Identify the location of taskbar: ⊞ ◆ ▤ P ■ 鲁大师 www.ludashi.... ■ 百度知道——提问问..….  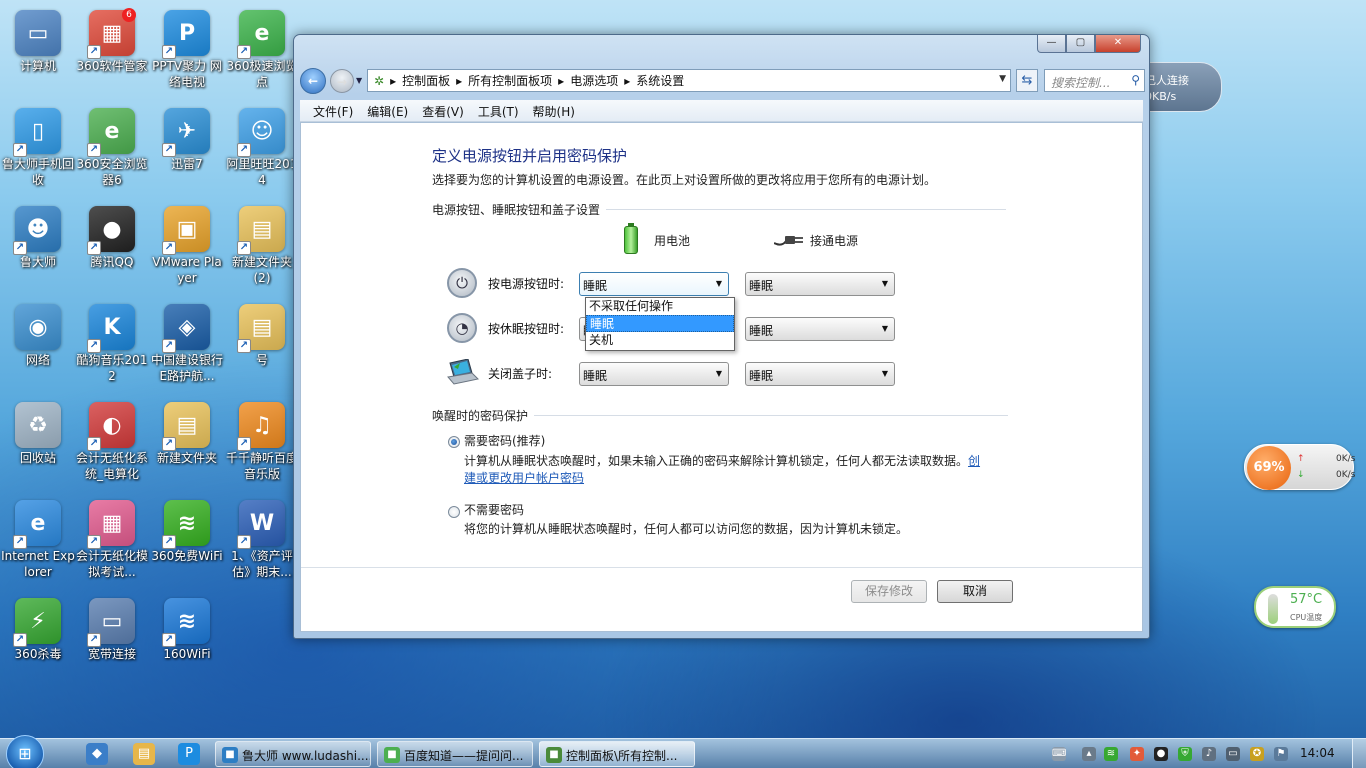
(683, 751).